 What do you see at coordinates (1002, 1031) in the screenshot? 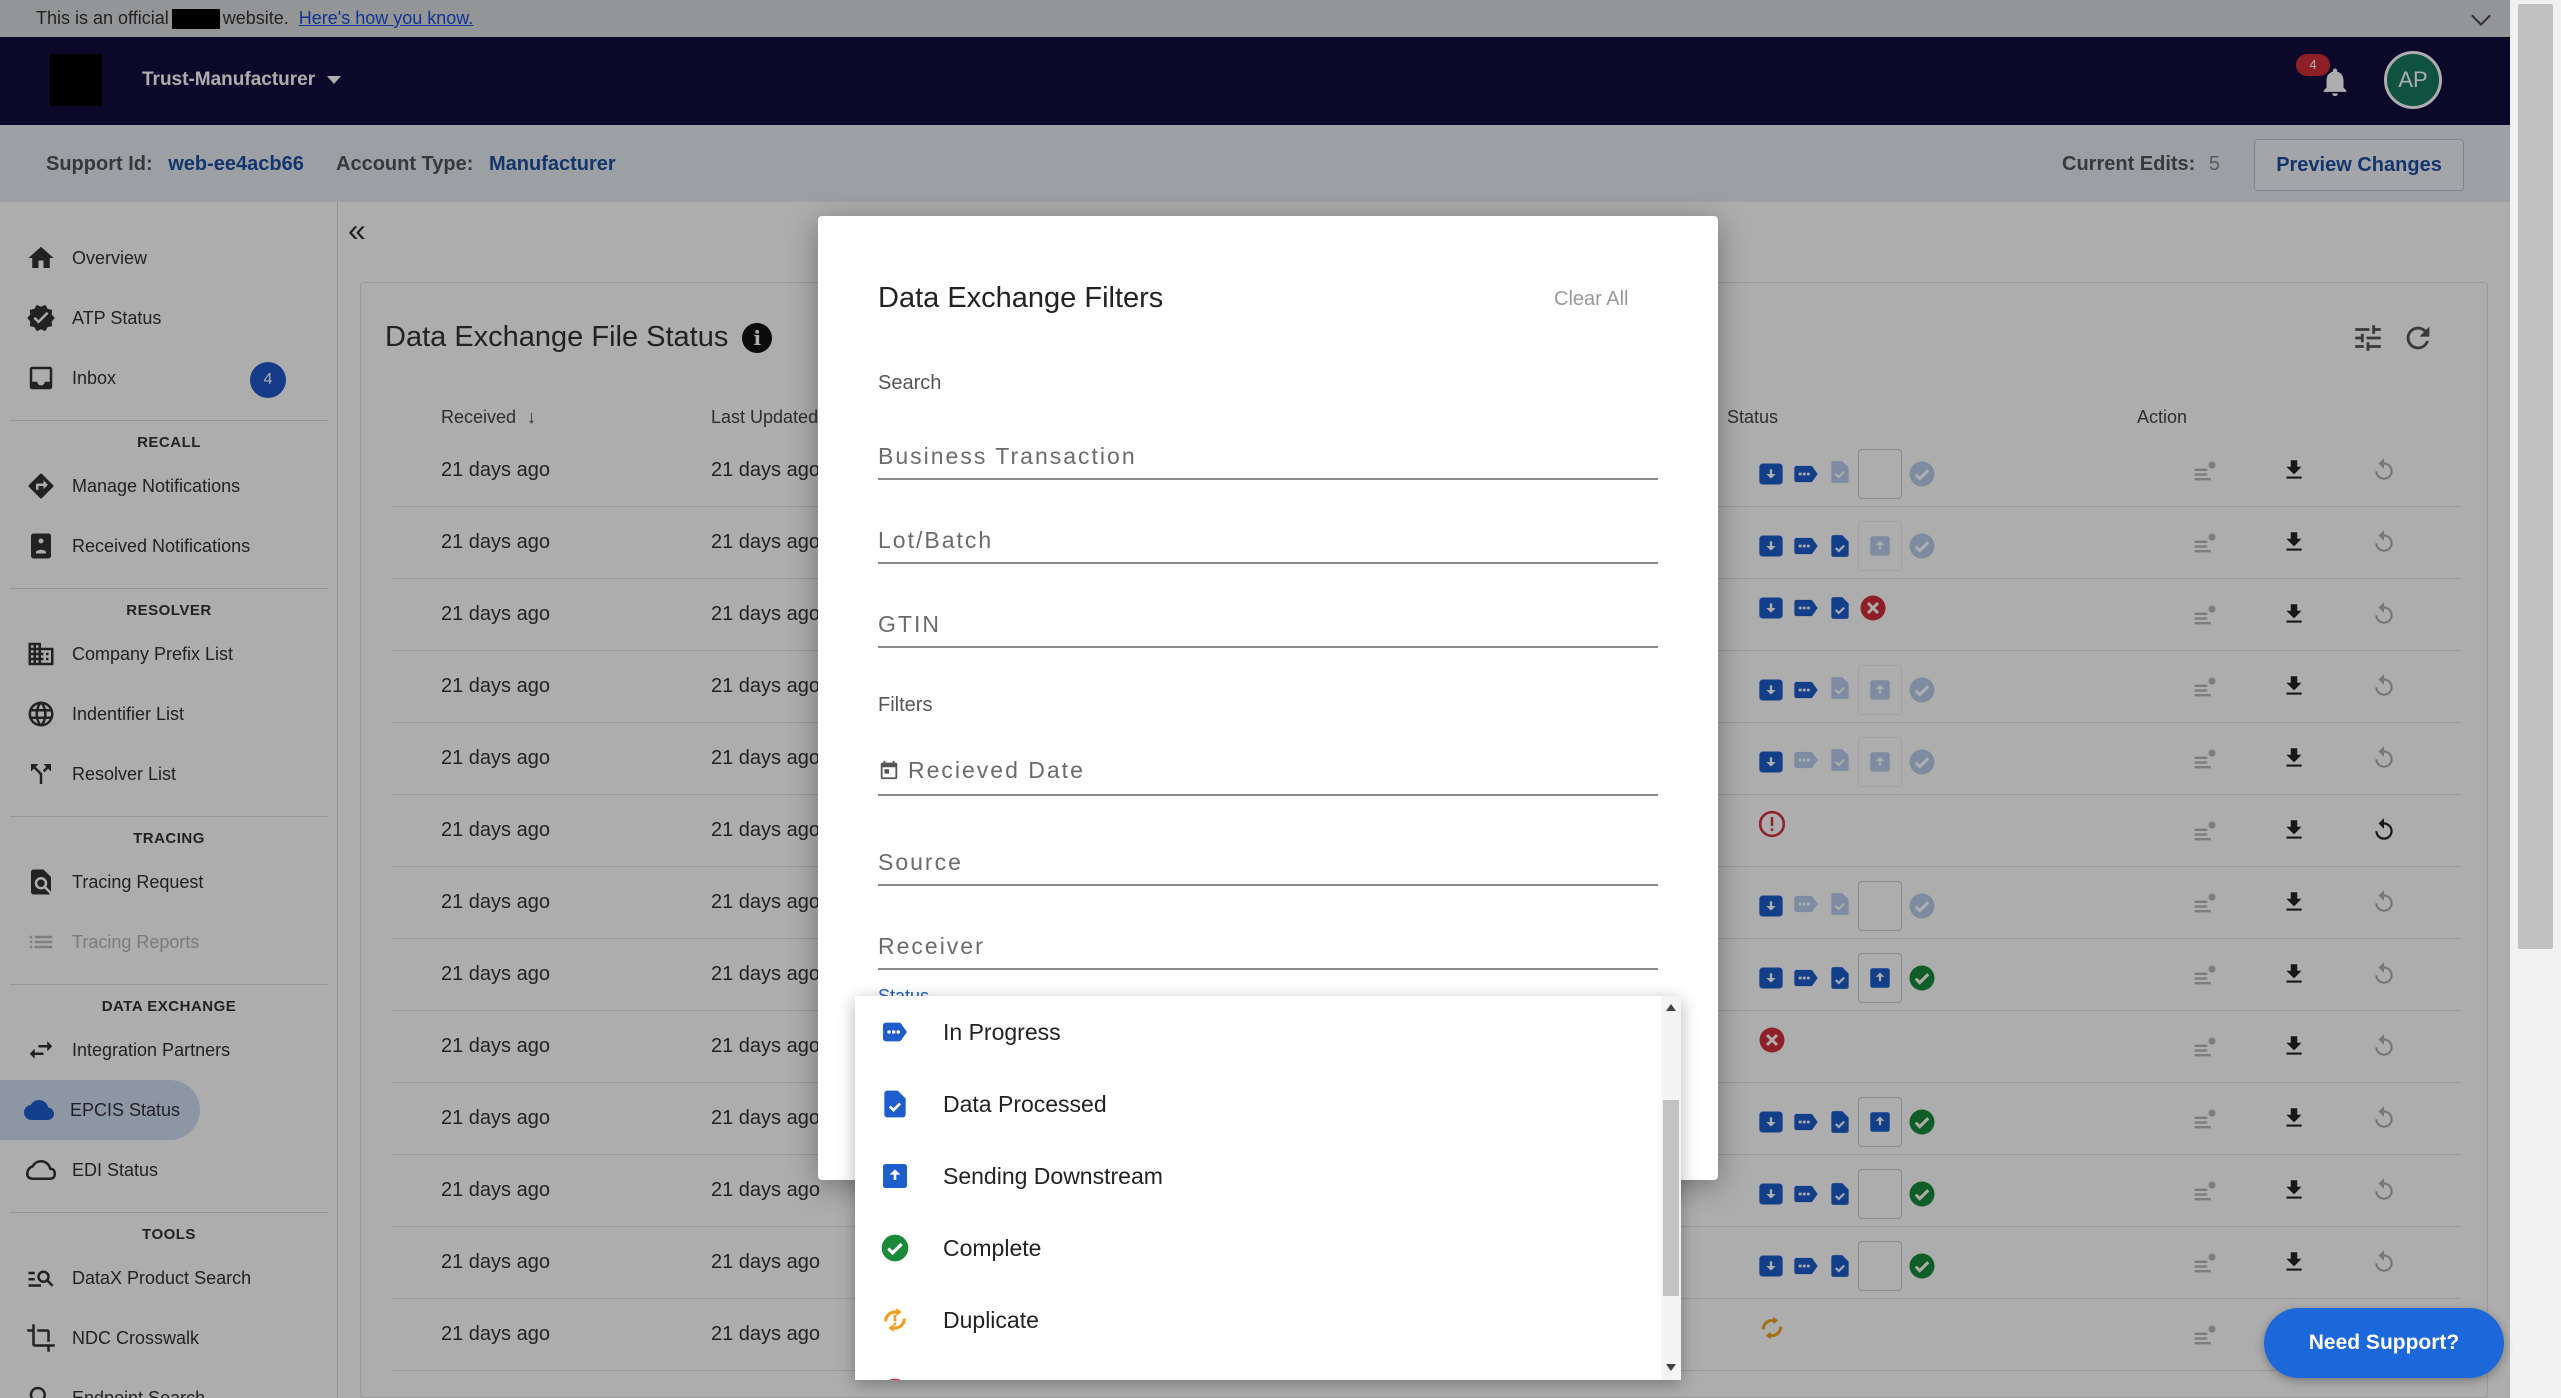
I see `status-option-label: In Progress` at bounding box center [1002, 1031].